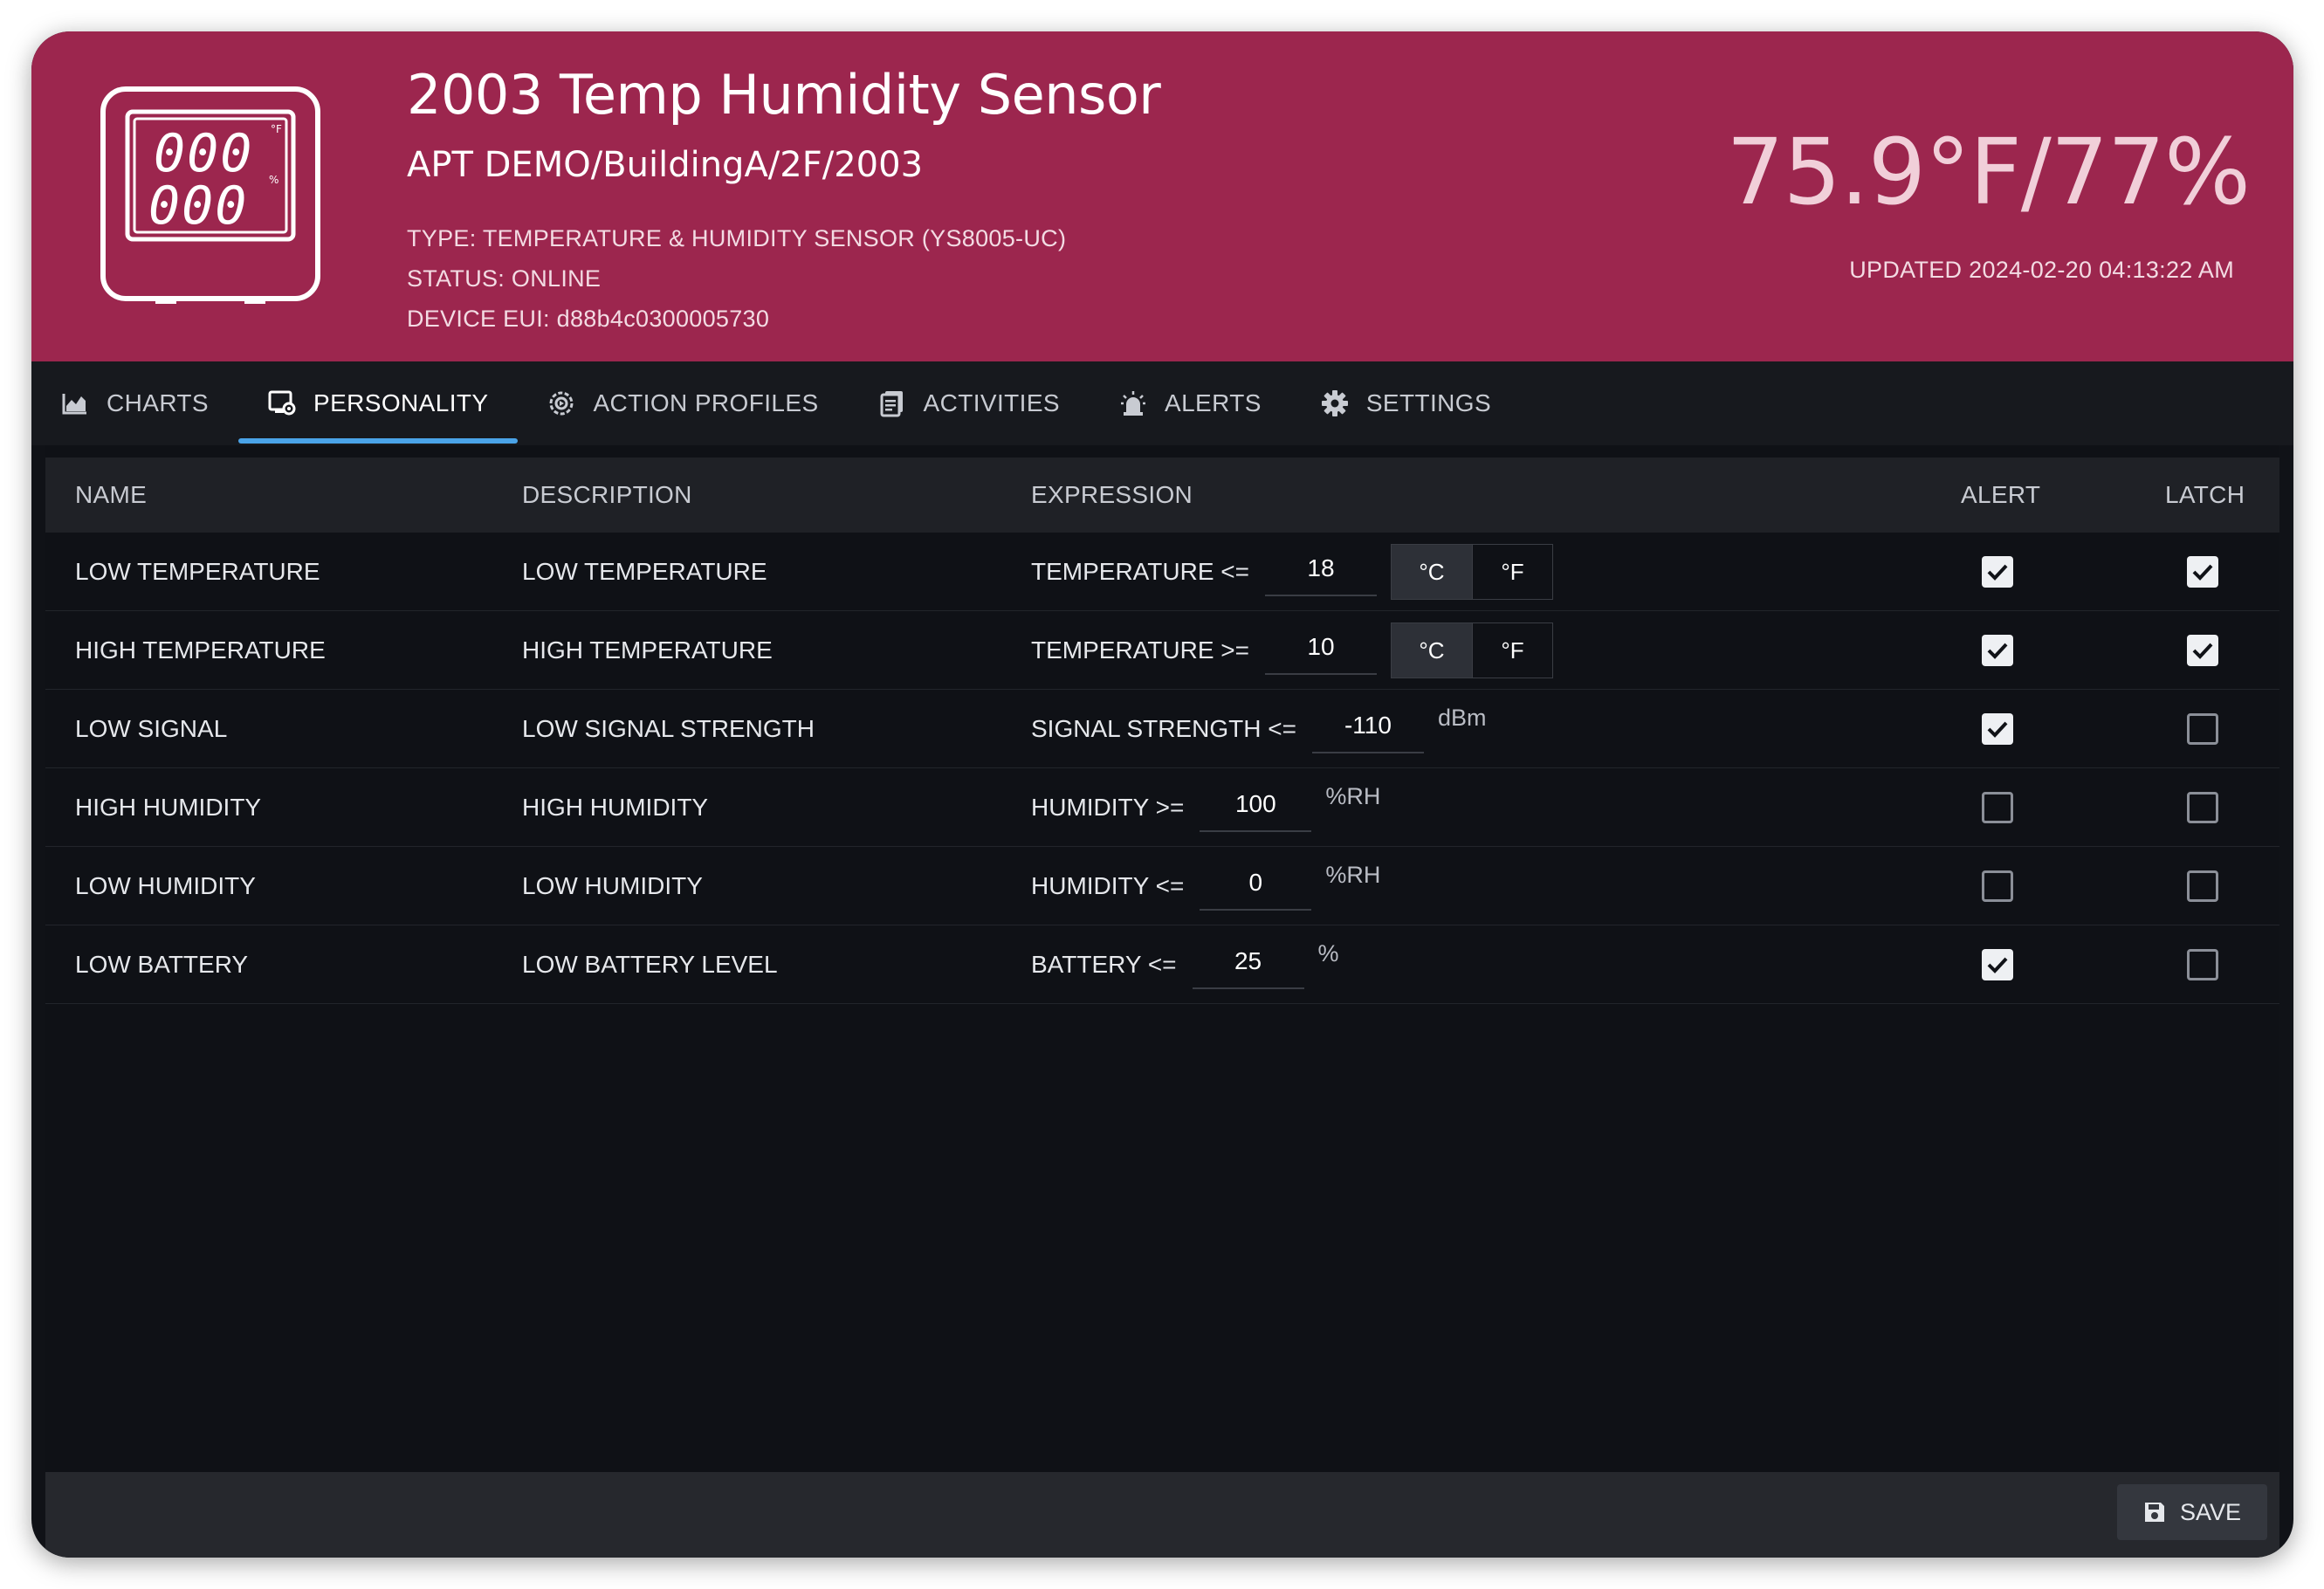 The width and height of the screenshot is (2324, 1589). I want to click on tab-alerts: ALERTS, so click(1191, 403).